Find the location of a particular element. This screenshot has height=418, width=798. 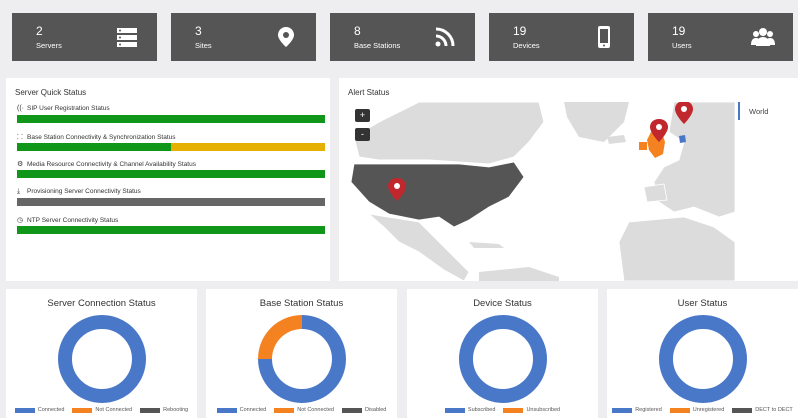

card-title: Server Connection Status is located at coordinates (101, 303).